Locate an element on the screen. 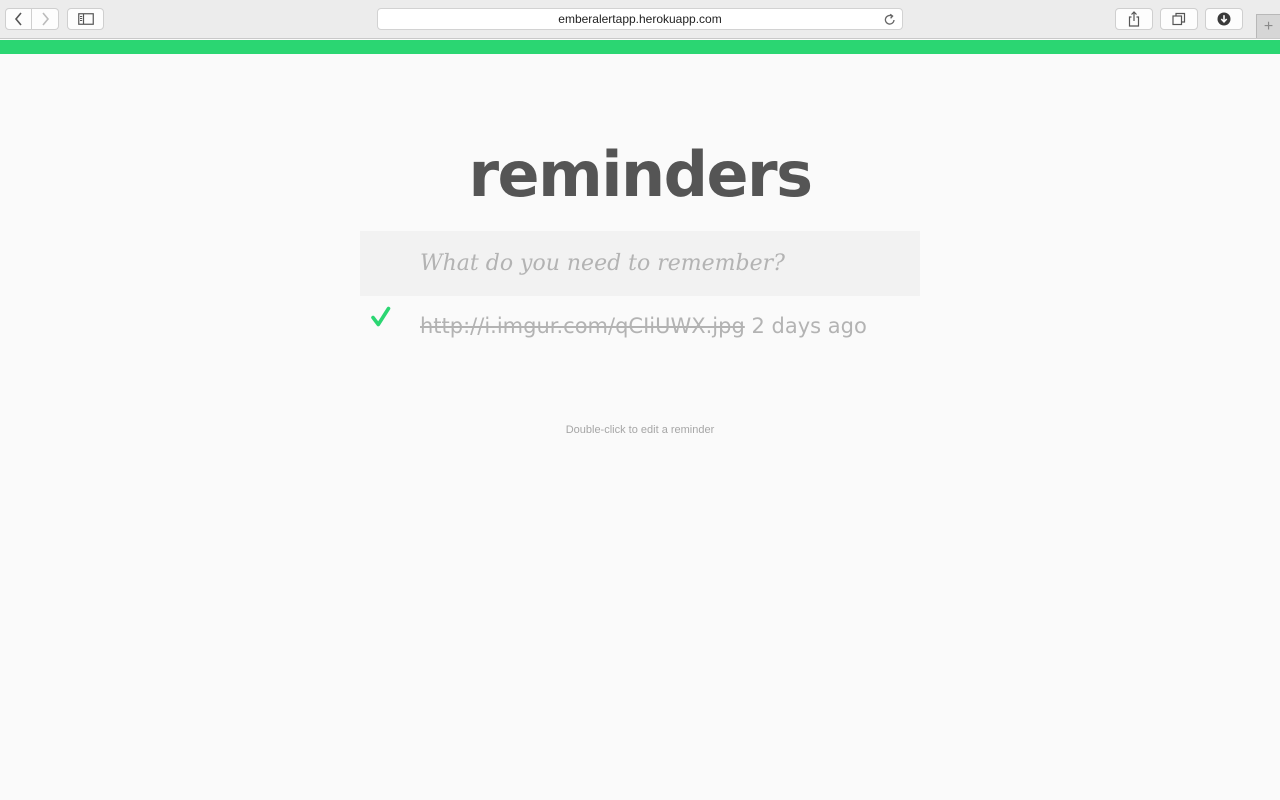  show-tabs-button is located at coordinates (1179, 19).